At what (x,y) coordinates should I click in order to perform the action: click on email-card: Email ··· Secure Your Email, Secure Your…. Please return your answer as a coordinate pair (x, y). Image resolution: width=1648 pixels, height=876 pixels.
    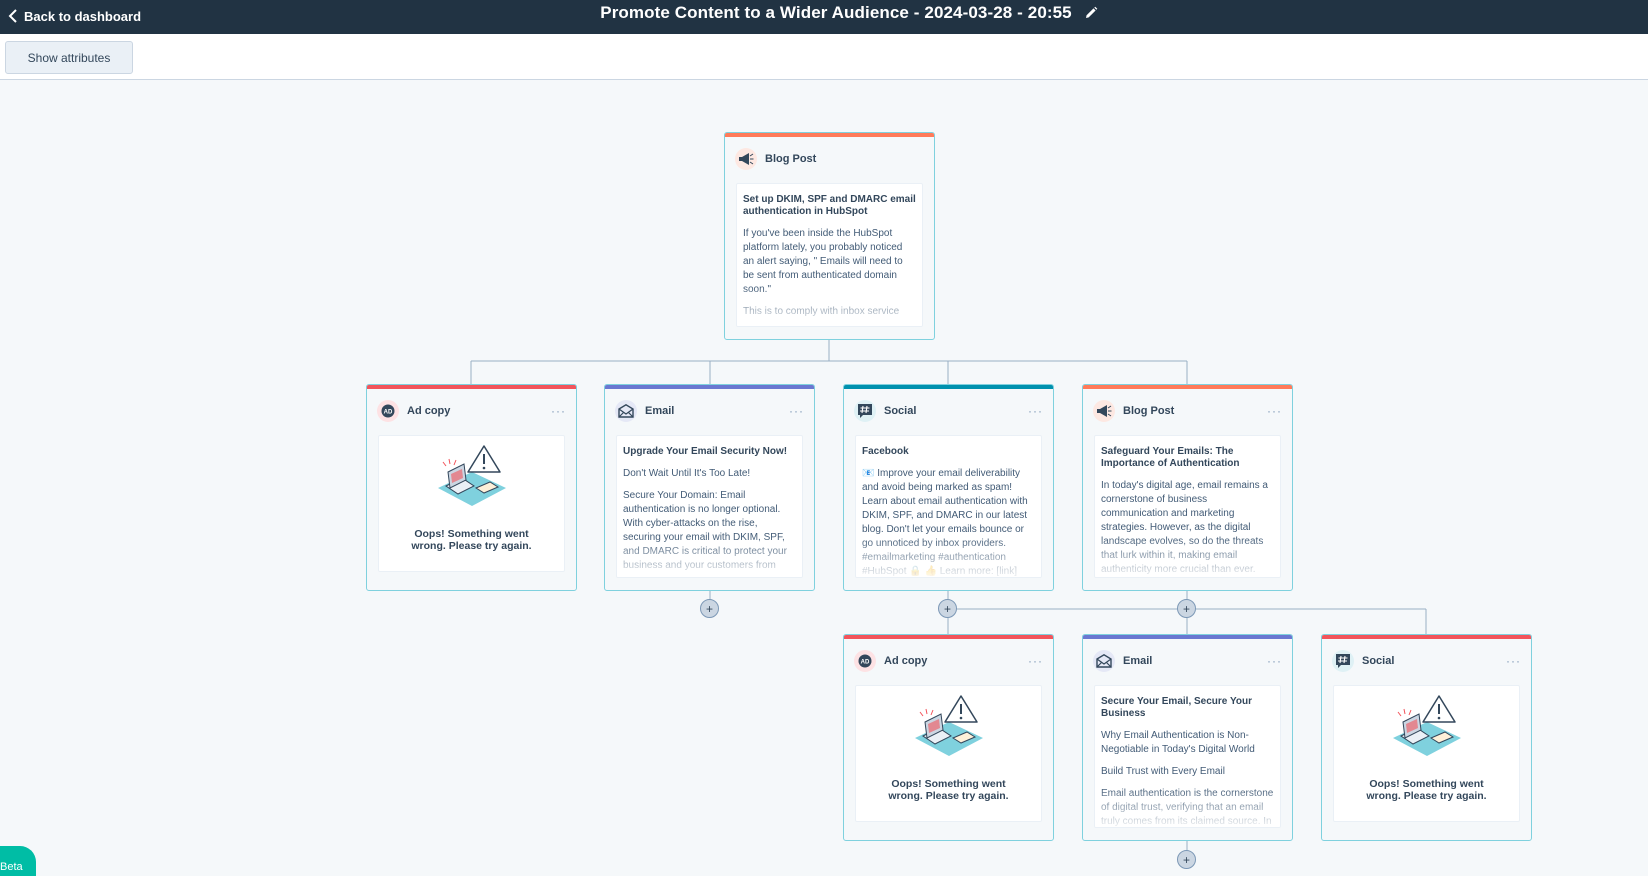
    Looking at the image, I should click on (1187, 737).